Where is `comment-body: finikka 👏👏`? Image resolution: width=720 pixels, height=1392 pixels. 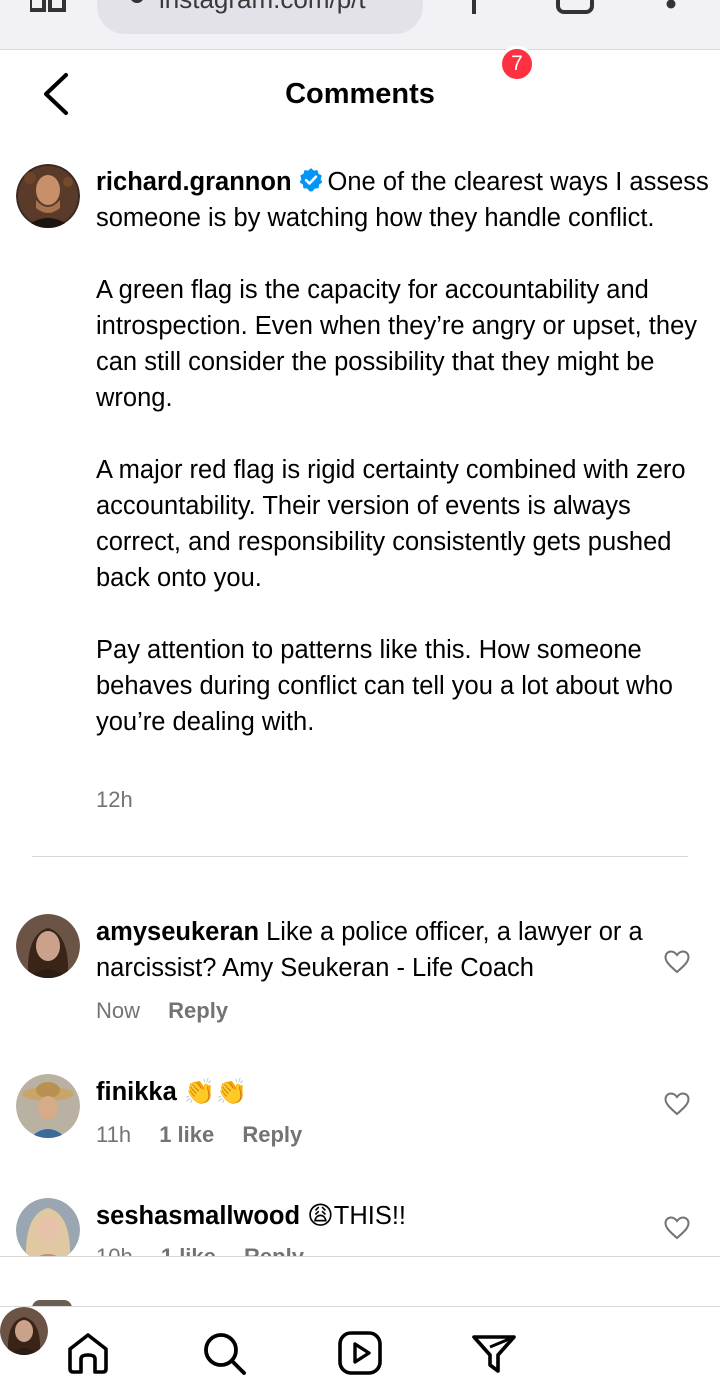 comment-body: finikka 👏👏 is located at coordinates (371, 1092).